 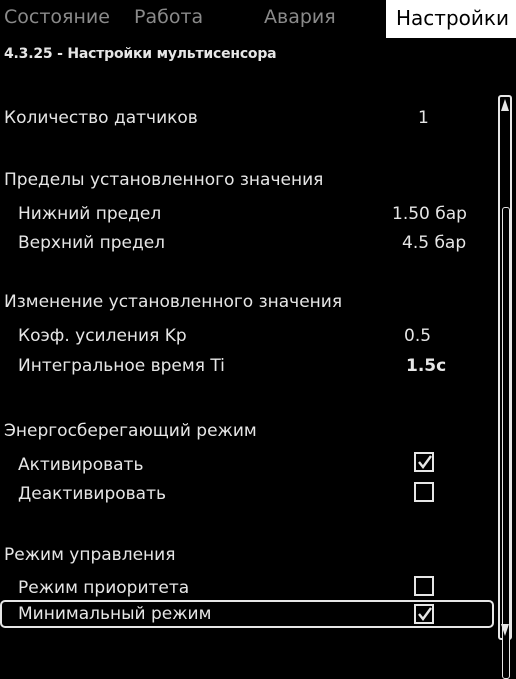 What do you see at coordinates (140, 54) in the screenshot?
I see `page-title: 4.3.25 - Настройки мультисенсора` at bounding box center [140, 54].